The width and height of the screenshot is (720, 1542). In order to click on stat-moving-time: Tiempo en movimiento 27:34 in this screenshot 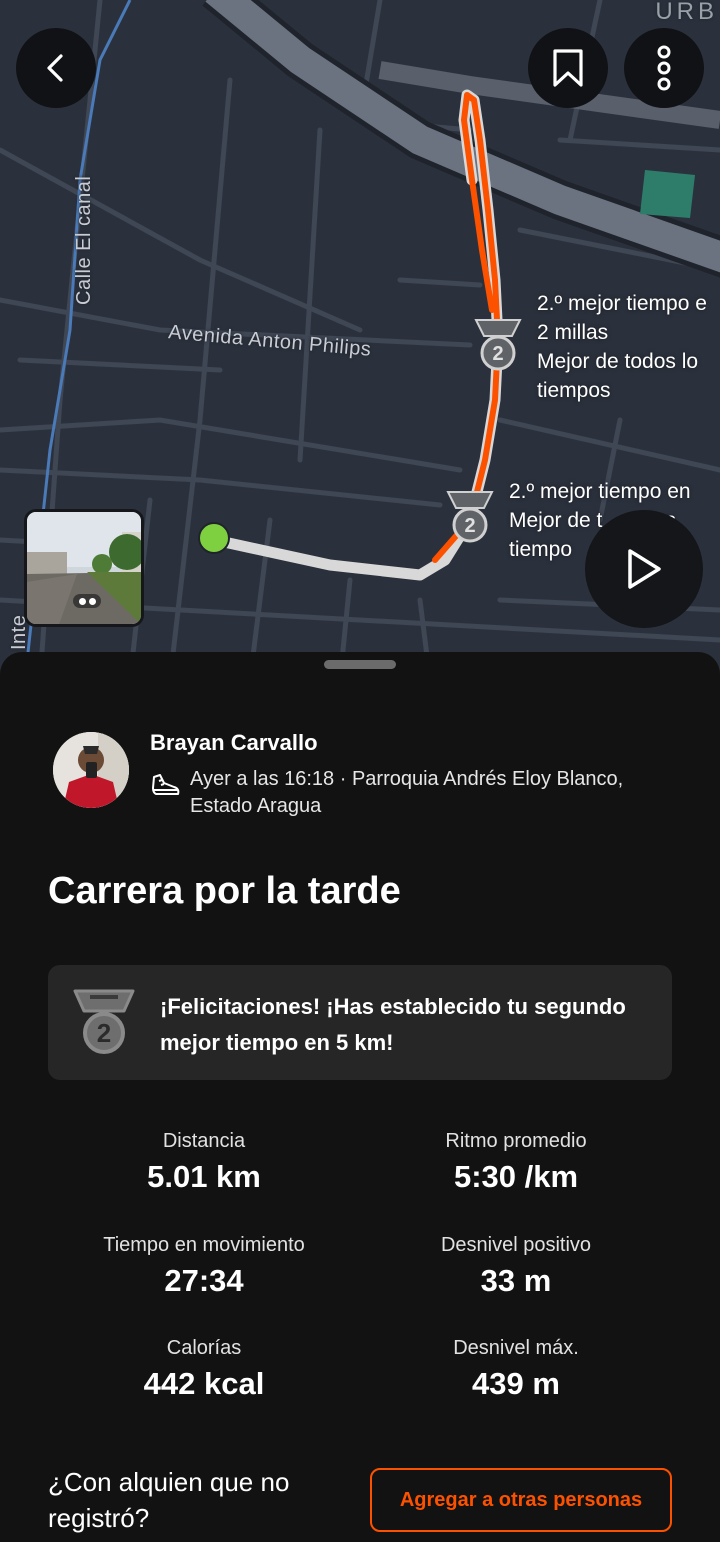, I will do `click(204, 1266)`.